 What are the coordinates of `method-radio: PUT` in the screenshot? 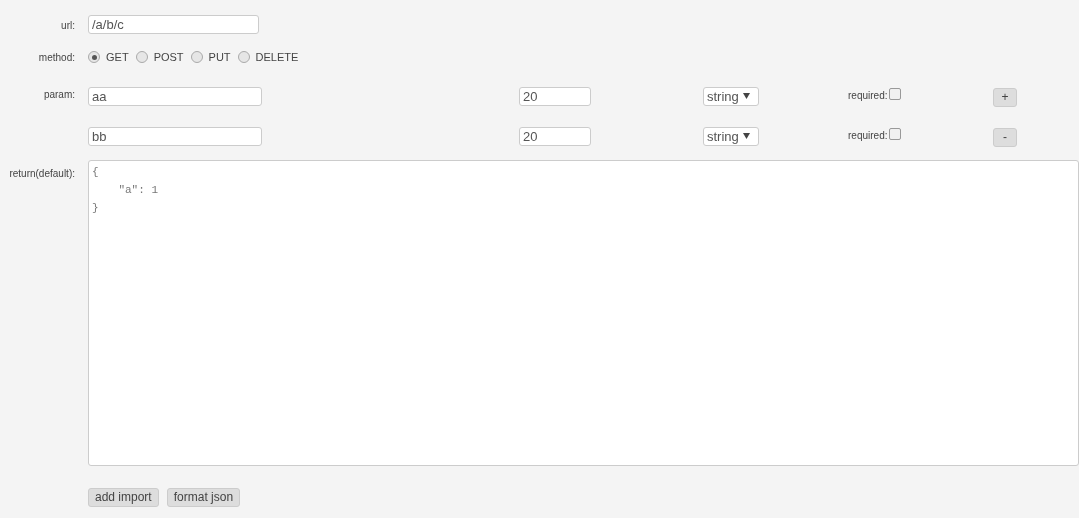 It's located at (210, 57).